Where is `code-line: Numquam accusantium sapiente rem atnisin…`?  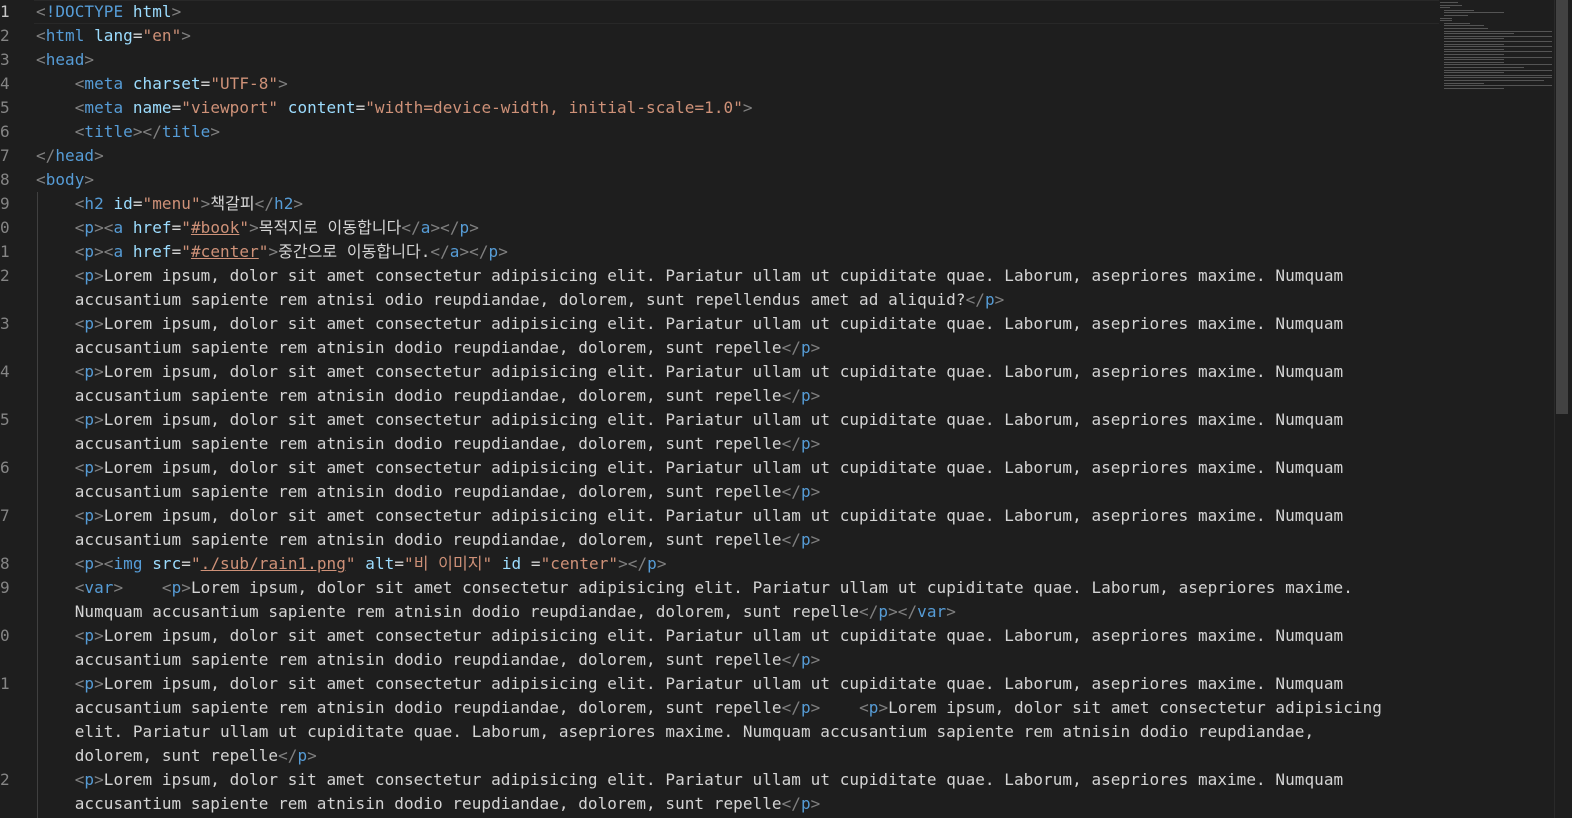 code-line: Numquam accusantium sapiente rem atnisin… is located at coordinates (496, 612).